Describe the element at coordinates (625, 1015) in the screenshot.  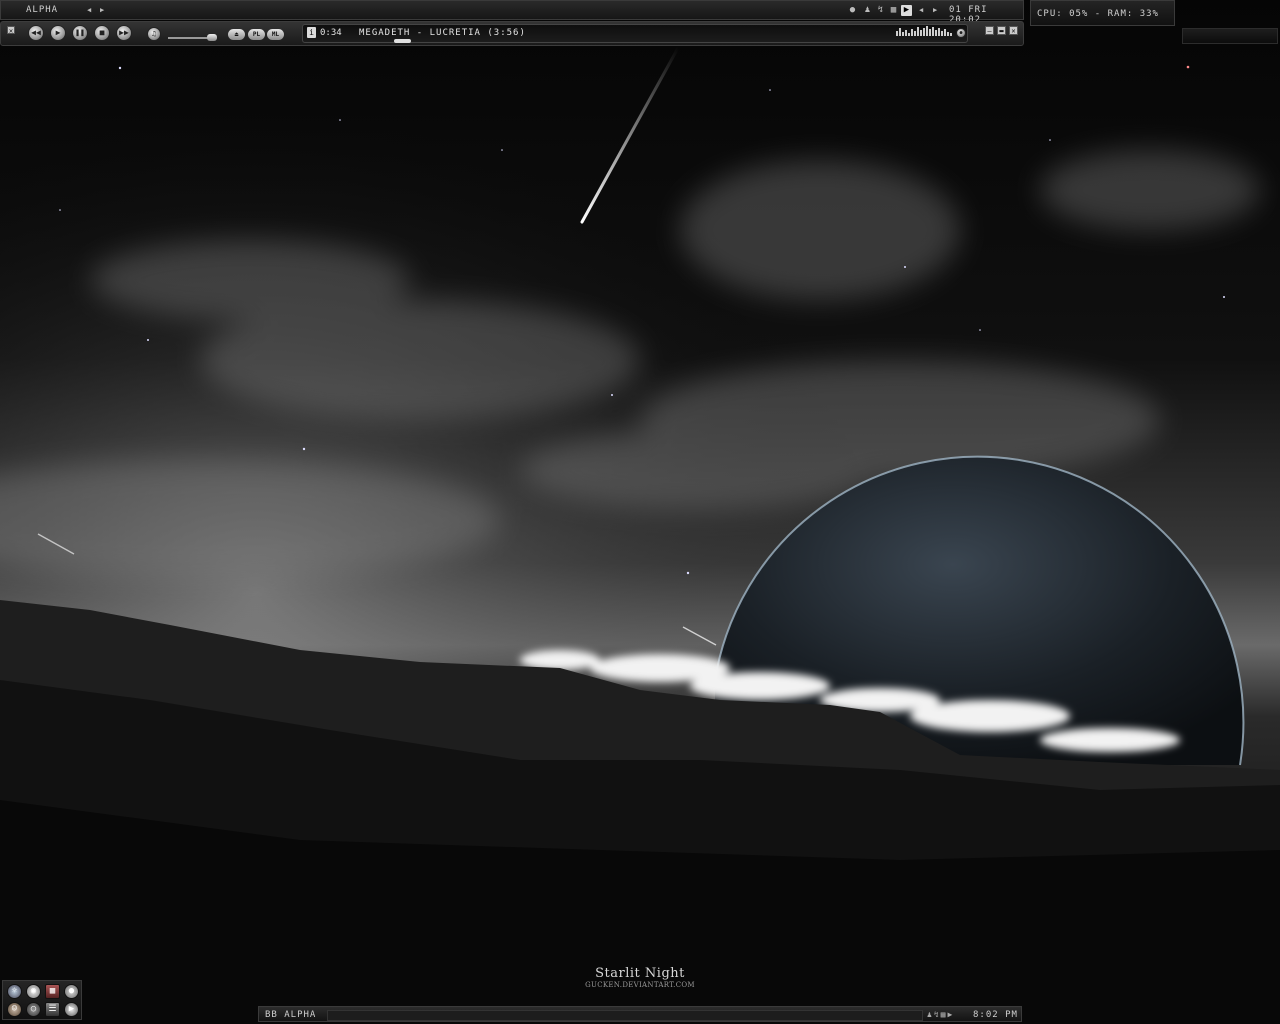
I see `task-list` at that location.